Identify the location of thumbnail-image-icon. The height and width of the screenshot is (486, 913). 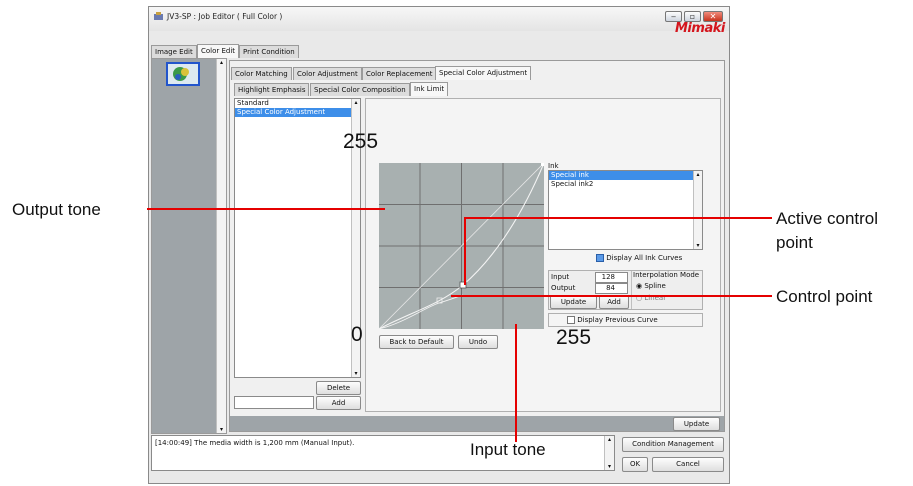
(183, 74).